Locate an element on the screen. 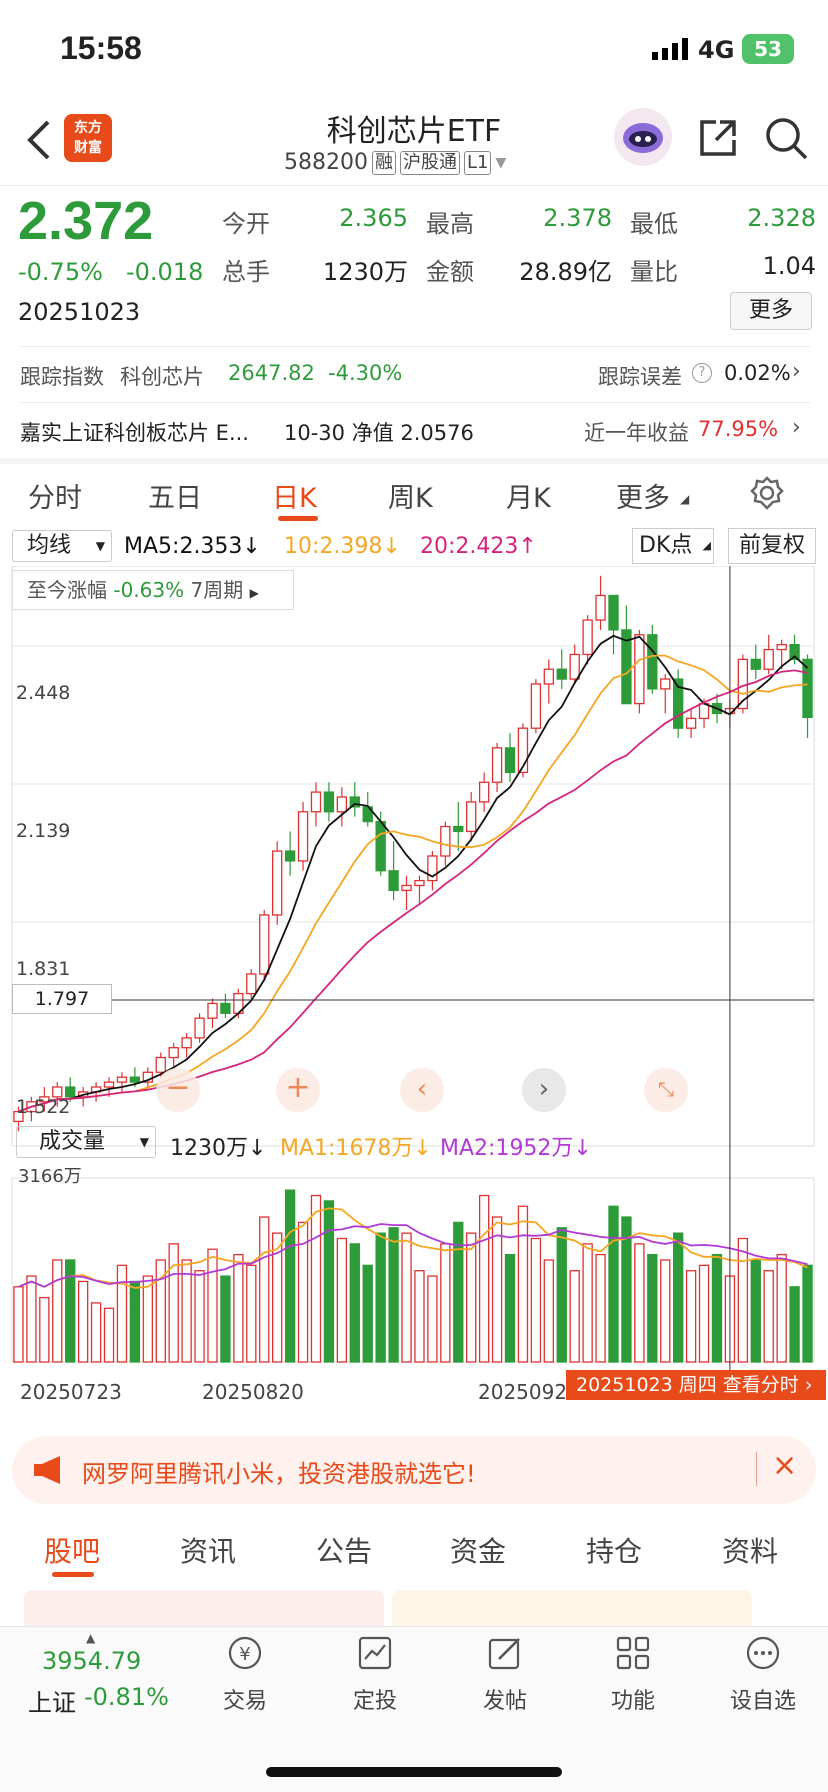 This screenshot has height=1792, width=828. promo-banner: 网罗阿里腾讯小米，投资港股就选它! × is located at coordinates (414, 1470).